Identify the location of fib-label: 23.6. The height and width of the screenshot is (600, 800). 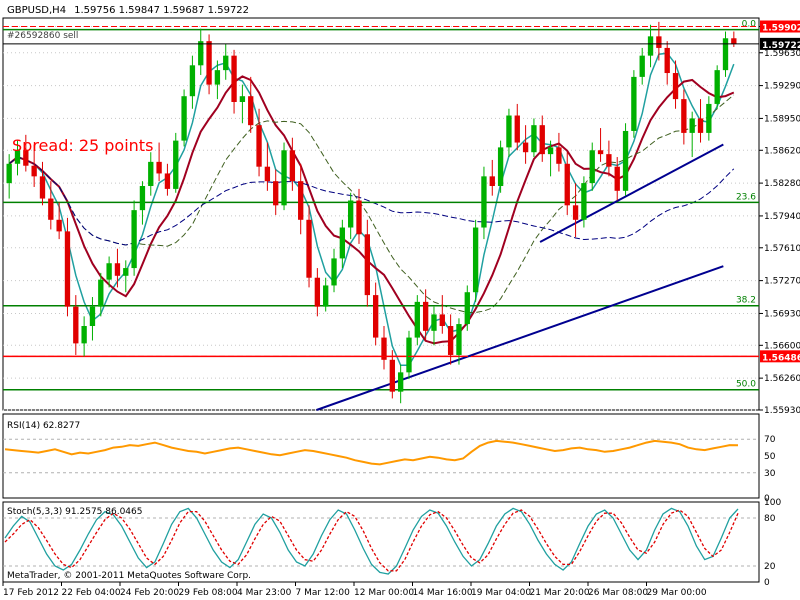
(746, 197).